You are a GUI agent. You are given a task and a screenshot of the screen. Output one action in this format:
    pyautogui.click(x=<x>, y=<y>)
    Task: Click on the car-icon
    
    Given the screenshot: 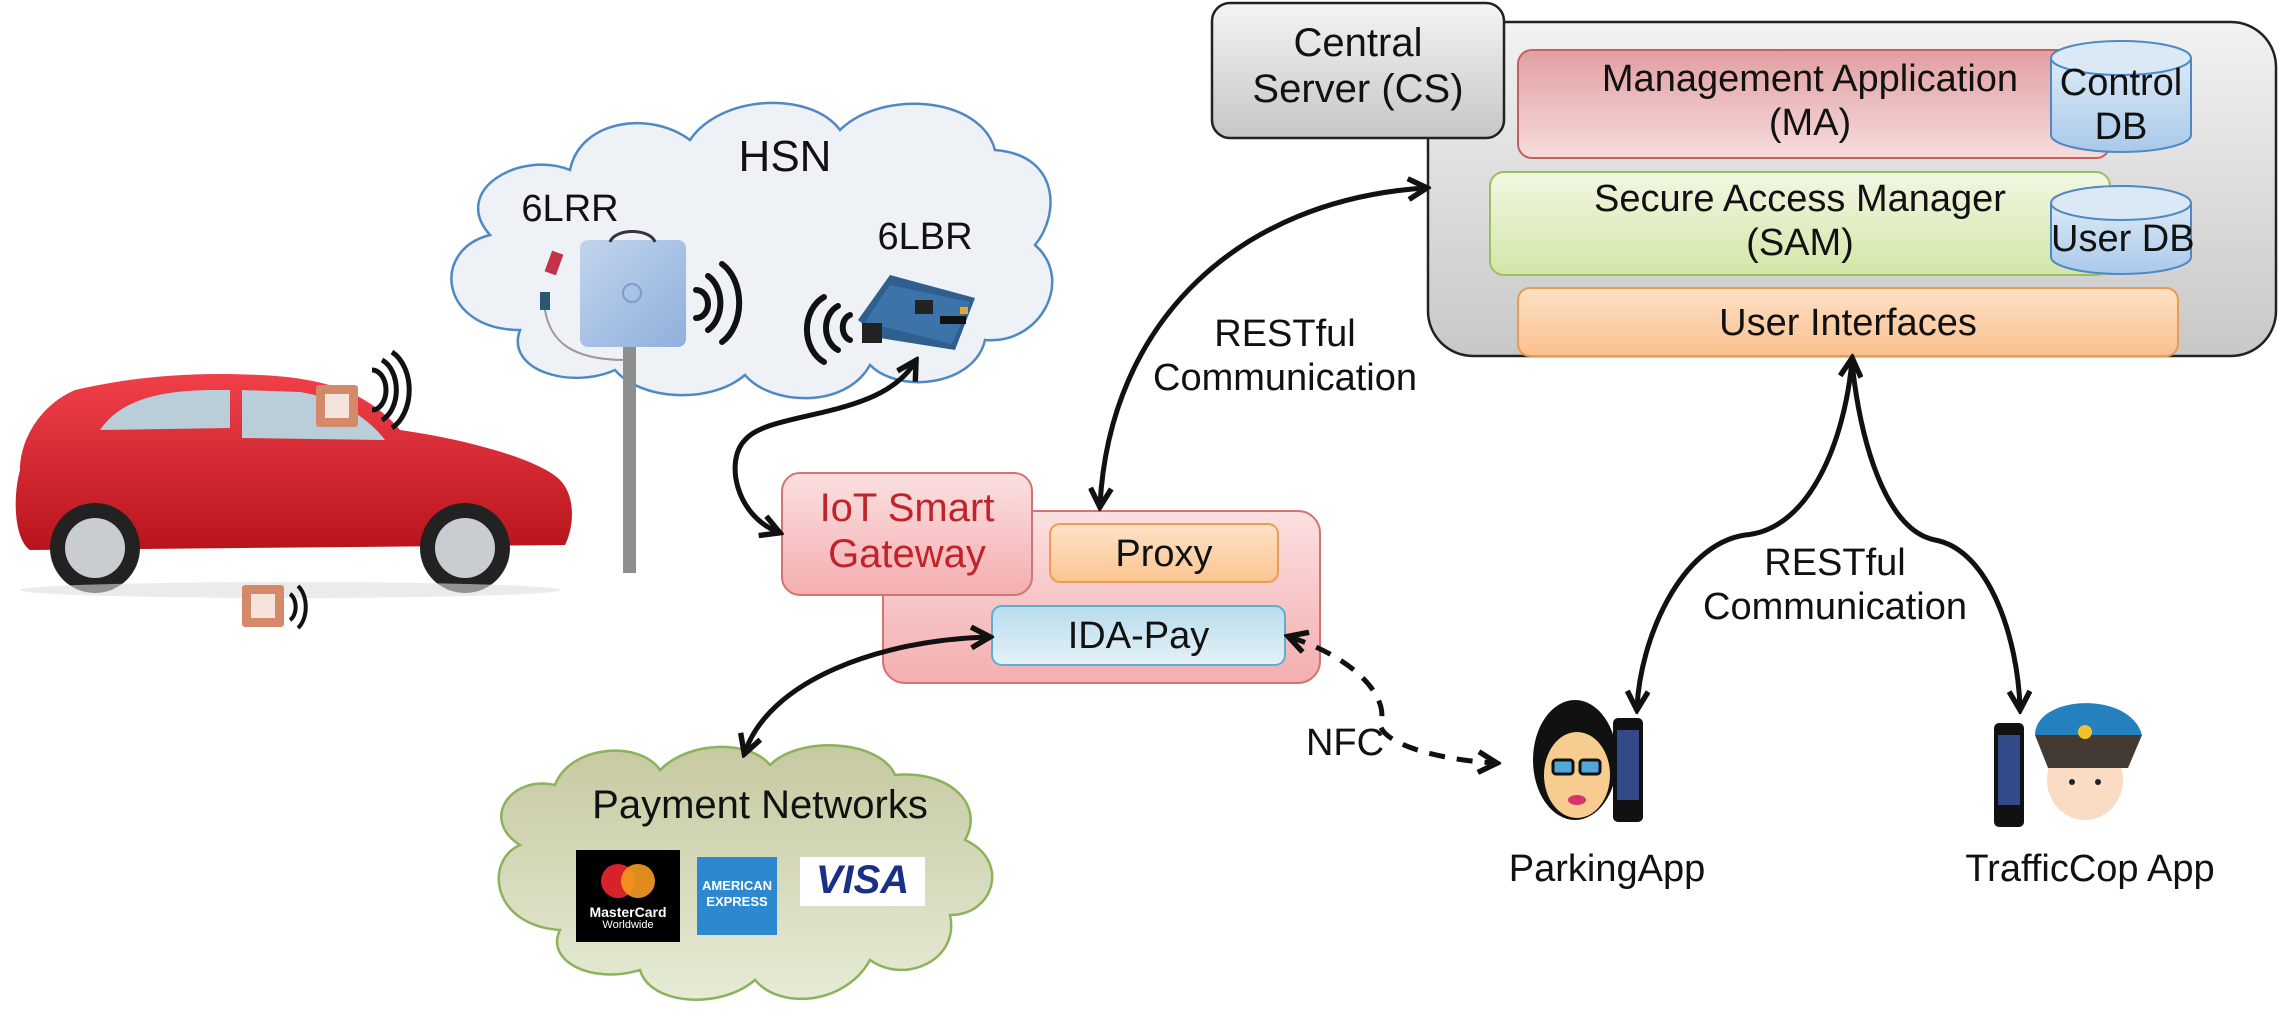 What is the action you would take?
    pyautogui.click(x=293, y=485)
    